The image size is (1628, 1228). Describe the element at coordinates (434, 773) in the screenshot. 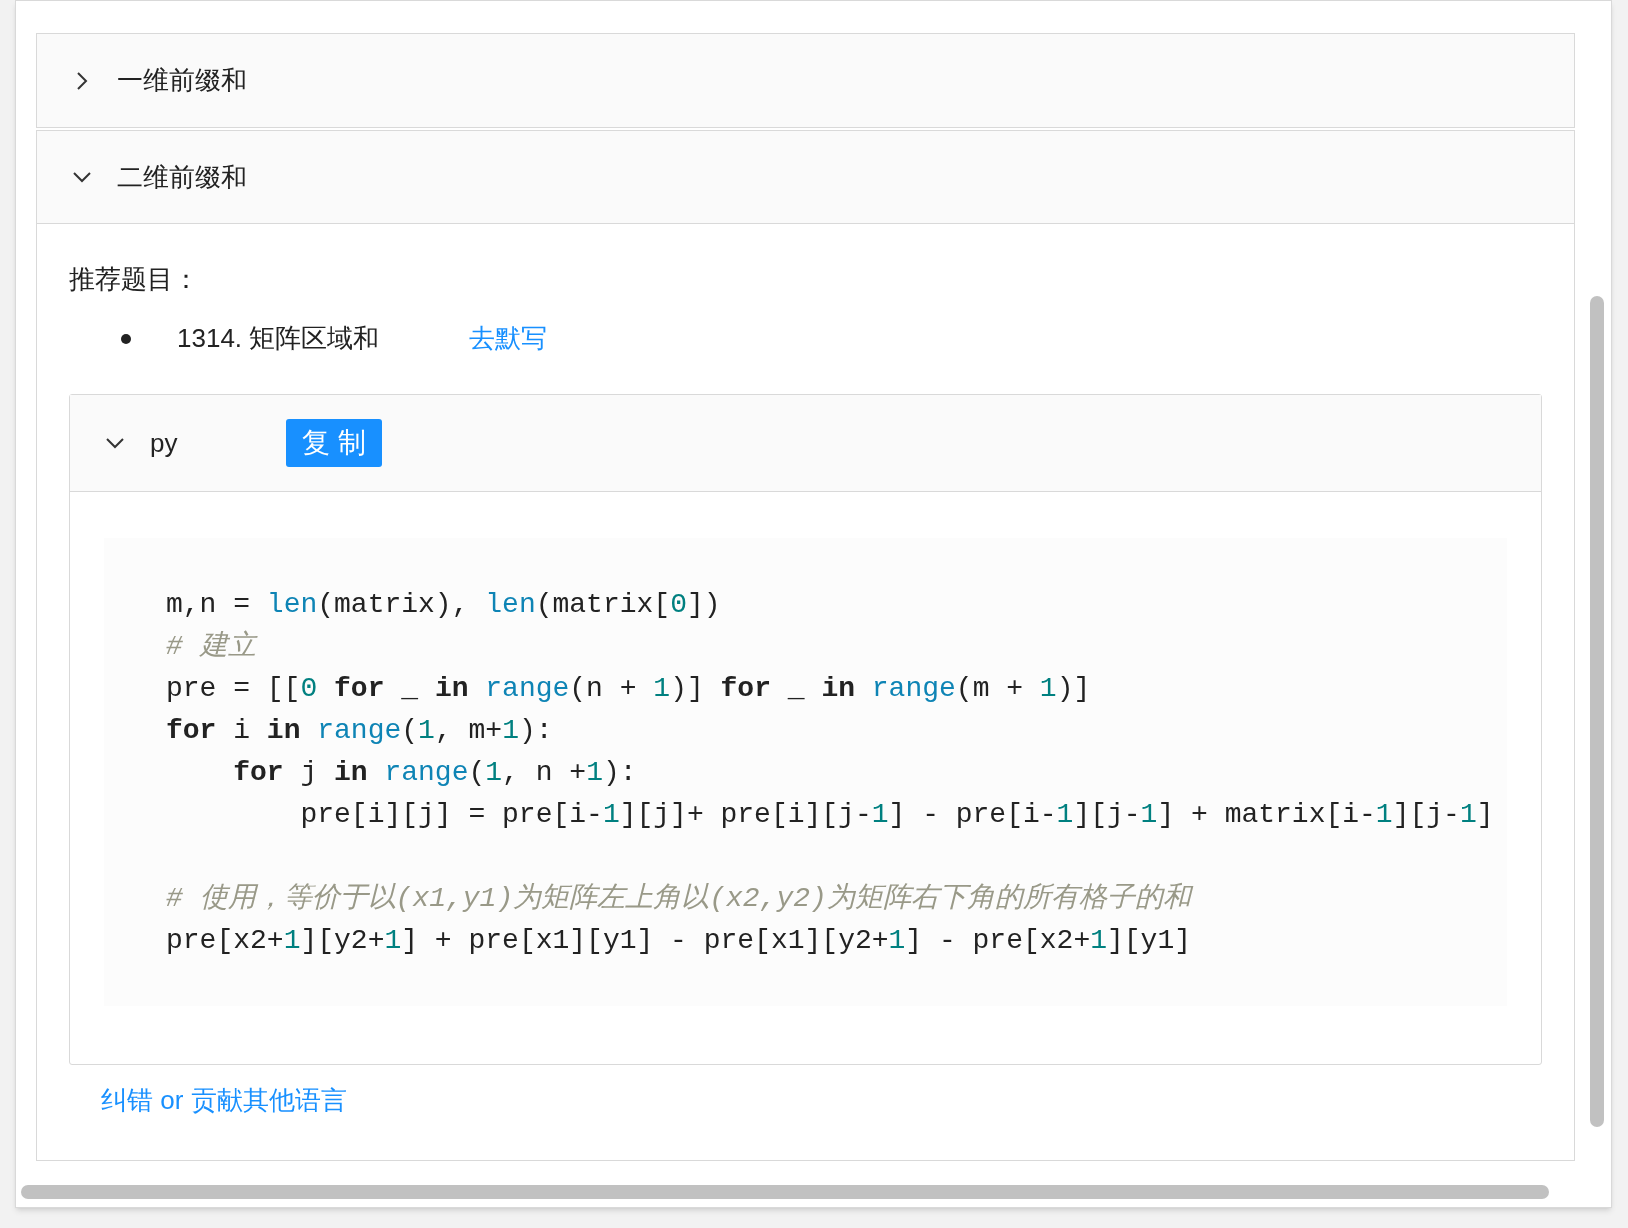

I see `code-line: for j in range(1, n +1):` at that location.